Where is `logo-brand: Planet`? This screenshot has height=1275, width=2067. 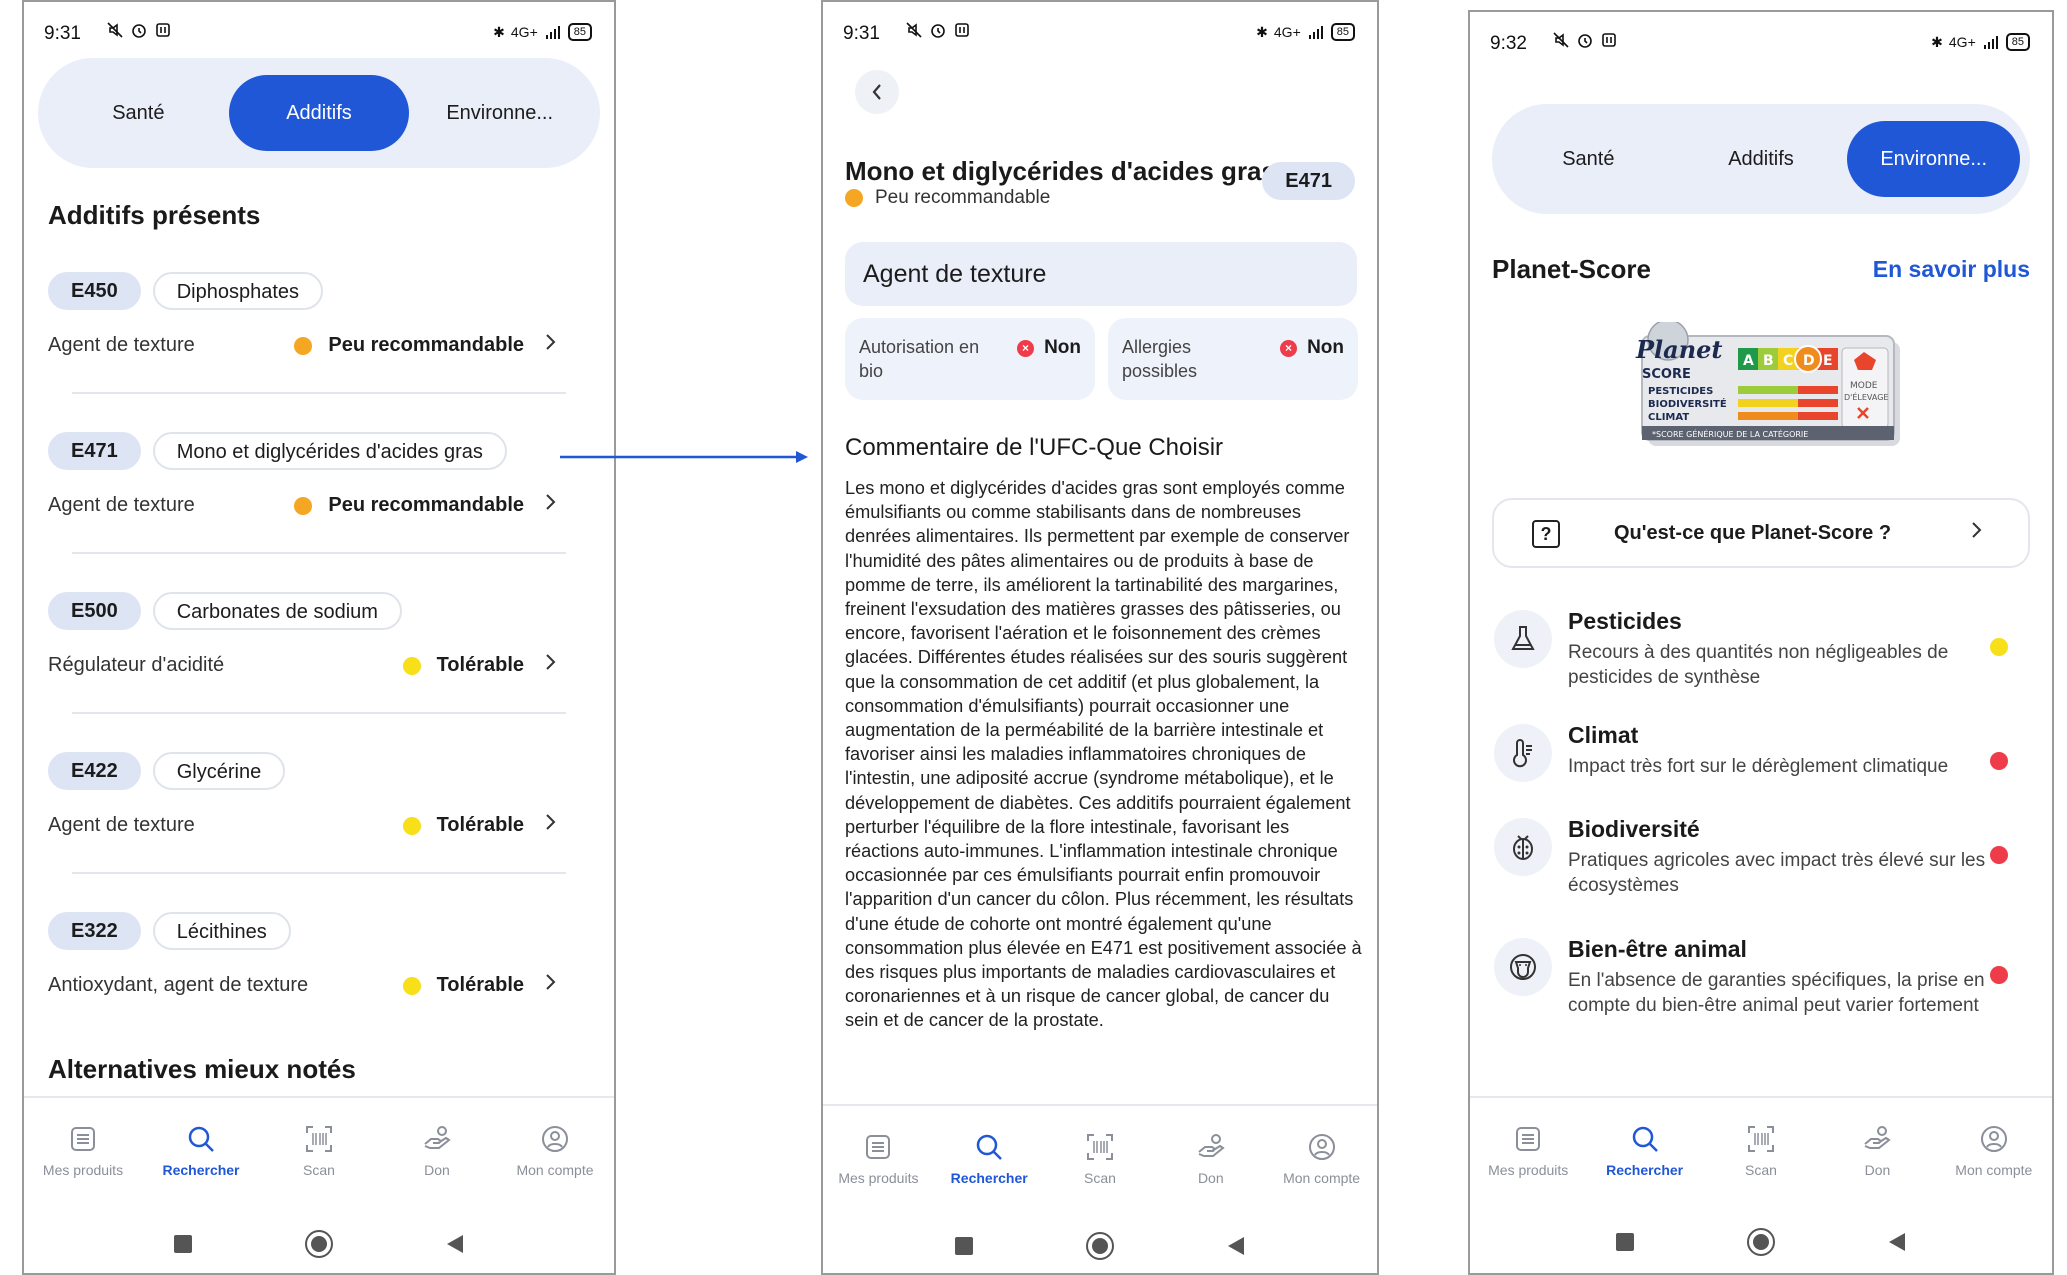 logo-brand: Planet is located at coordinates (1679, 349).